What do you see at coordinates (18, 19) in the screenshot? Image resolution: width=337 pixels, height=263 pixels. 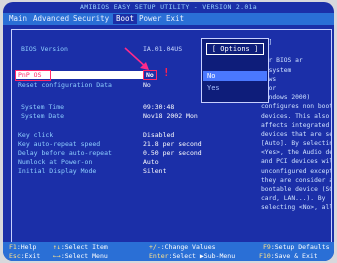 I see `tab-main: Main` at bounding box center [18, 19].